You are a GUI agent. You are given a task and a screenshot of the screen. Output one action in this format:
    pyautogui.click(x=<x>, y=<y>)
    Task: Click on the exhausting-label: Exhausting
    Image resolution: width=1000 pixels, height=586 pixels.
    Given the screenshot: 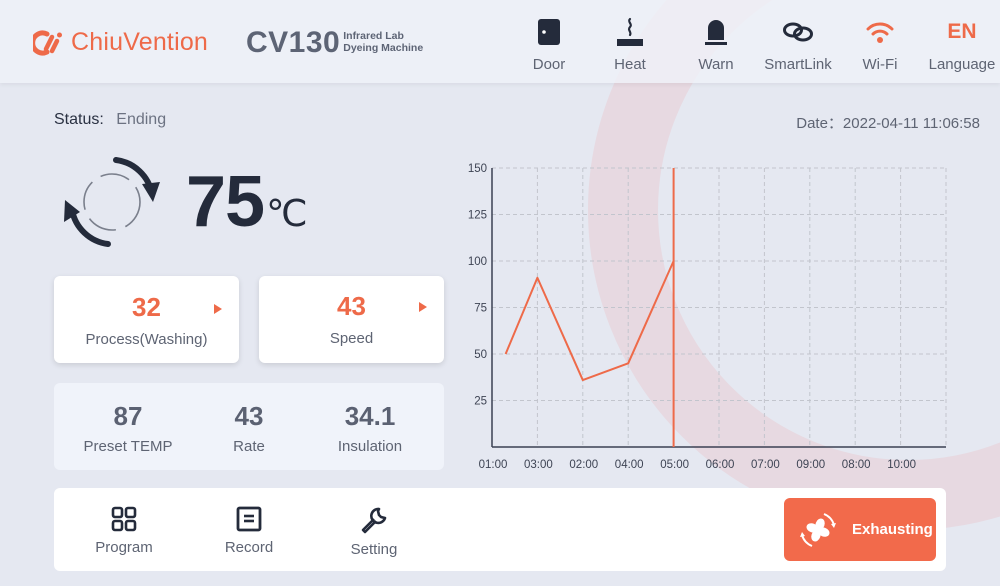 What is the action you would take?
    pyautogui.click(x=892, y=529)
    